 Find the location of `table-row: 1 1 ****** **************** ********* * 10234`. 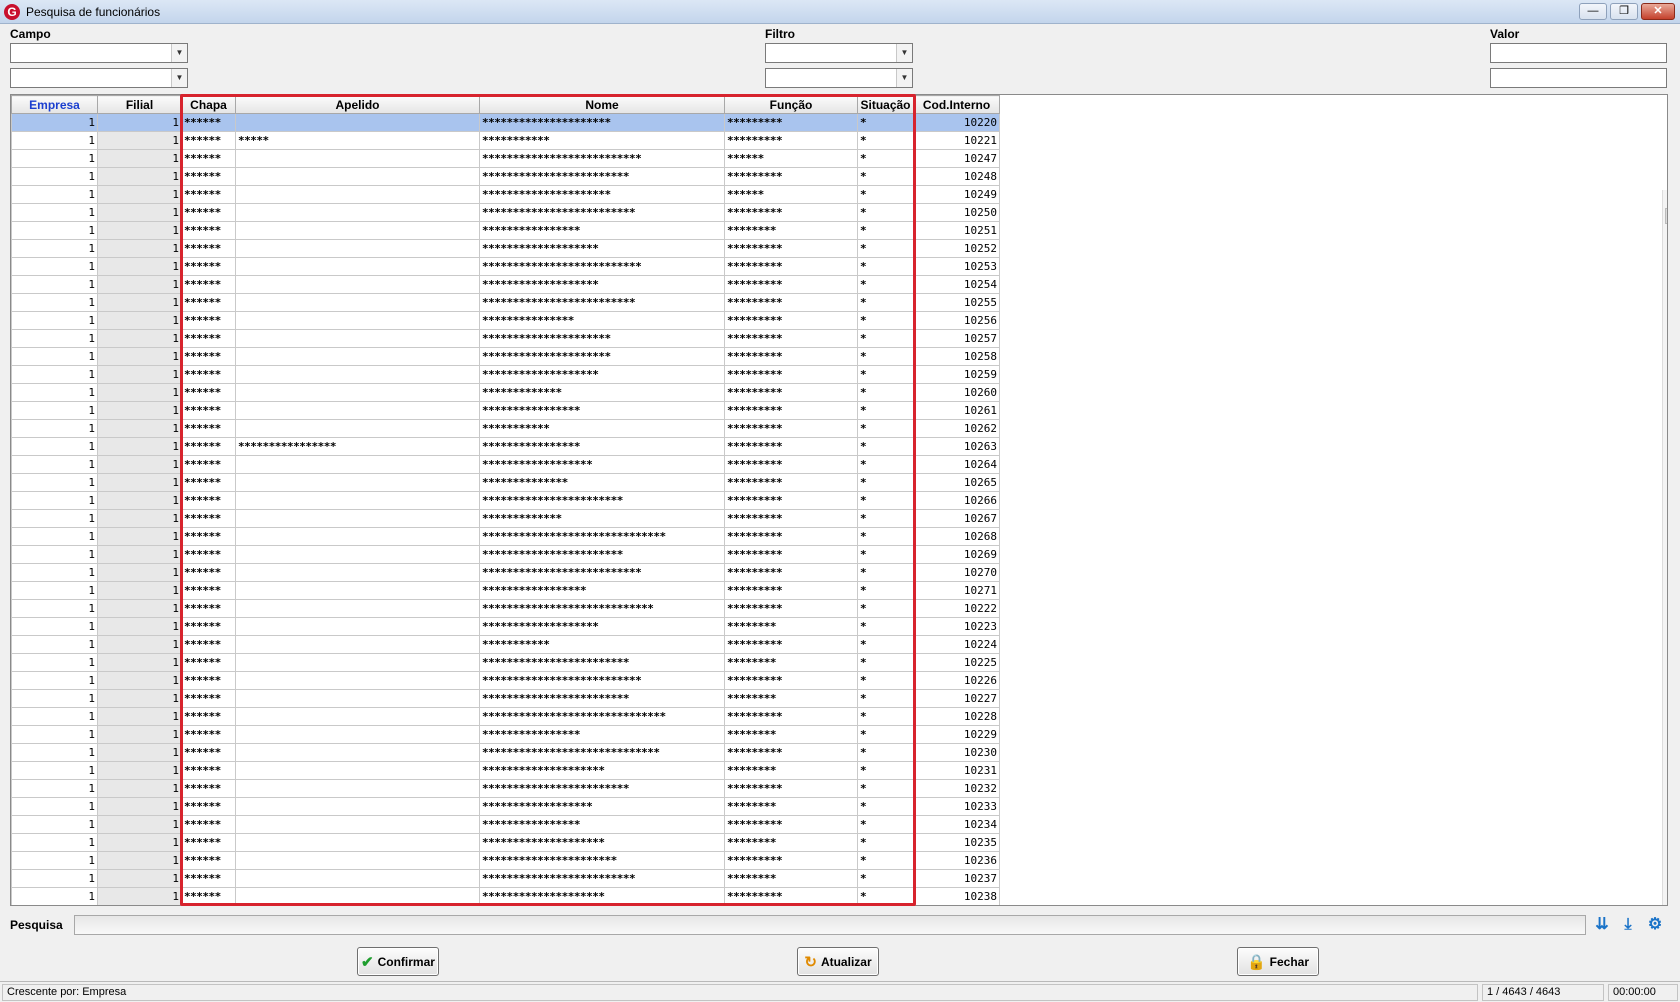

table-row: 1 1 ****** **************** ********* * 10234 is located at coordinates (505, 824).